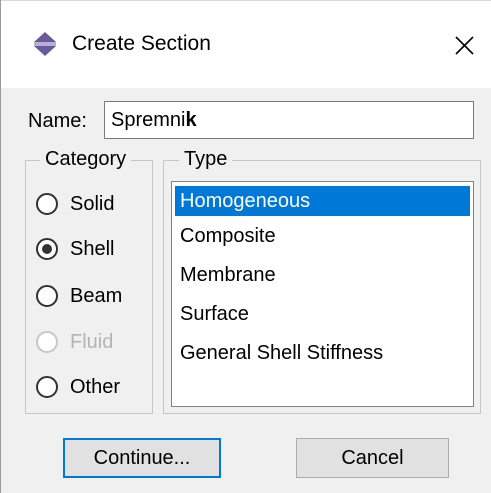  What do you see at coordinates (289, 120) in the screenshot?
I see `name-input: Spremnik` at bounding box center [289, 120].